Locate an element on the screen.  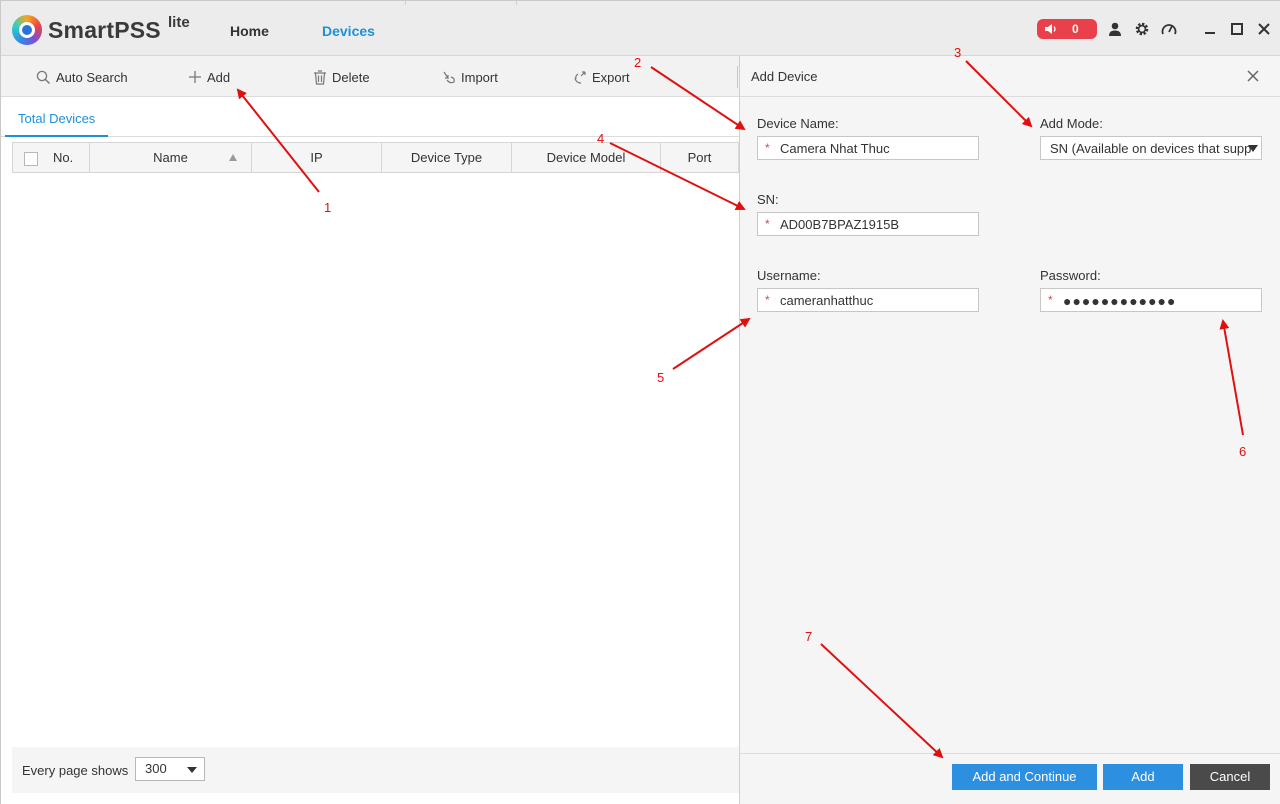
cancel-button: Cancel is located at coordinates (1230, 777).